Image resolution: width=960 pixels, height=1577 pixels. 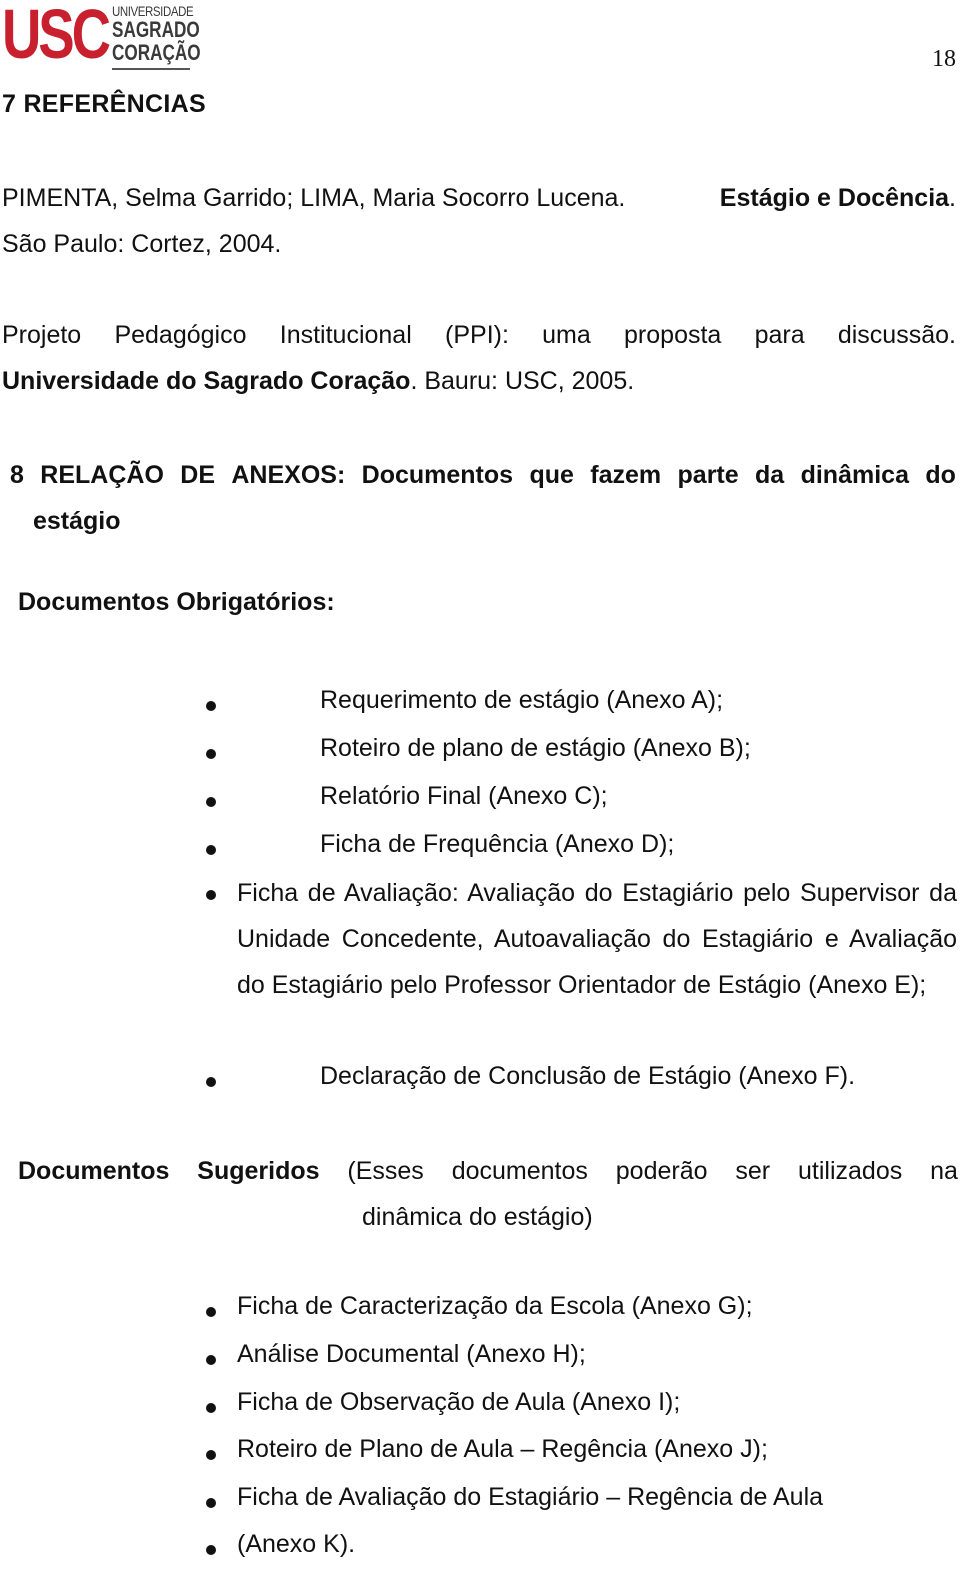 I want to click on heading-word: ANEXOS:, so click(x=288, y=475).